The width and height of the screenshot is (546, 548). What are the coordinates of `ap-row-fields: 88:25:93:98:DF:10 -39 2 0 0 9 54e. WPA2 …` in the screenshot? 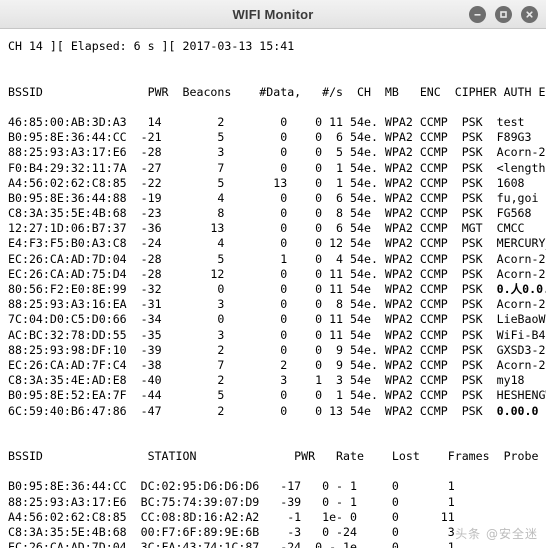 It's located at (252, 349).